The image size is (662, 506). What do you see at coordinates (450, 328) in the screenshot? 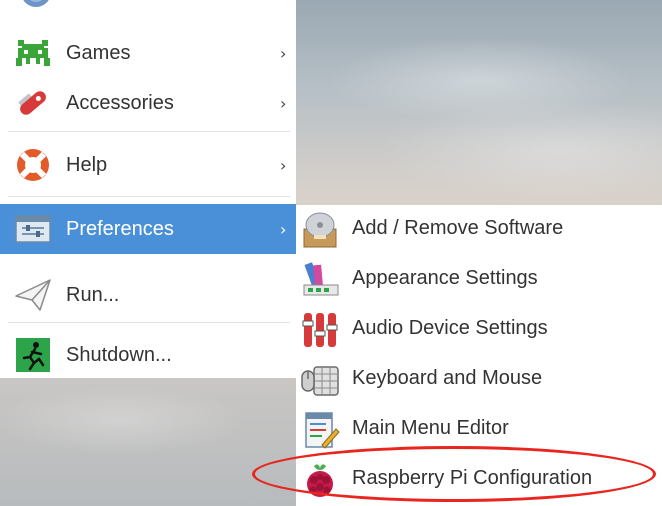
I see `submenu-item-label: Audio Device Settings` at bounding box center [450, 328].